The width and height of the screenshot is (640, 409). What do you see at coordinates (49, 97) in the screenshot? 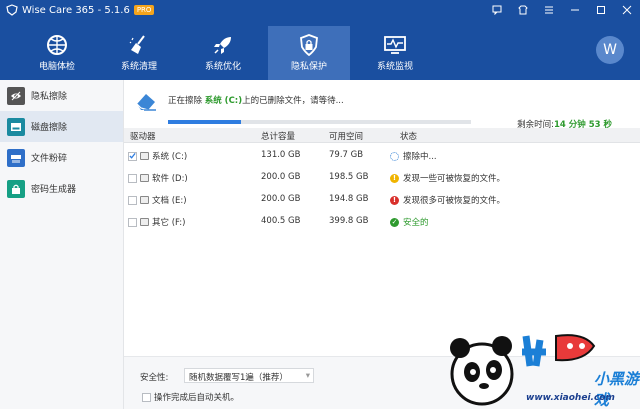
I see `sidebar-item-label: 隐私擦除` at bounding box center [49, 97].